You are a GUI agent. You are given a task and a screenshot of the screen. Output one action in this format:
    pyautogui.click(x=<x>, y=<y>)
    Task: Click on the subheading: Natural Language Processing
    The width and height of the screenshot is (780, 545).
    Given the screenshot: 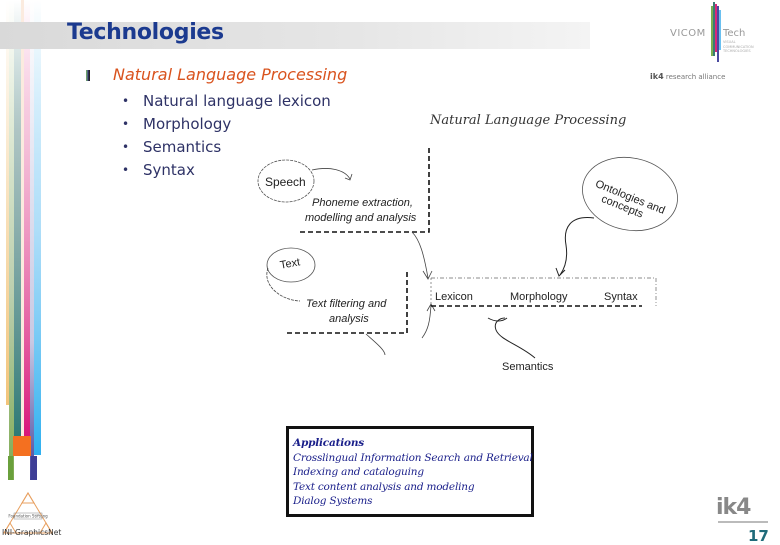 What is the action you would take?
    pyautogui.click(x=230, y=74)
    